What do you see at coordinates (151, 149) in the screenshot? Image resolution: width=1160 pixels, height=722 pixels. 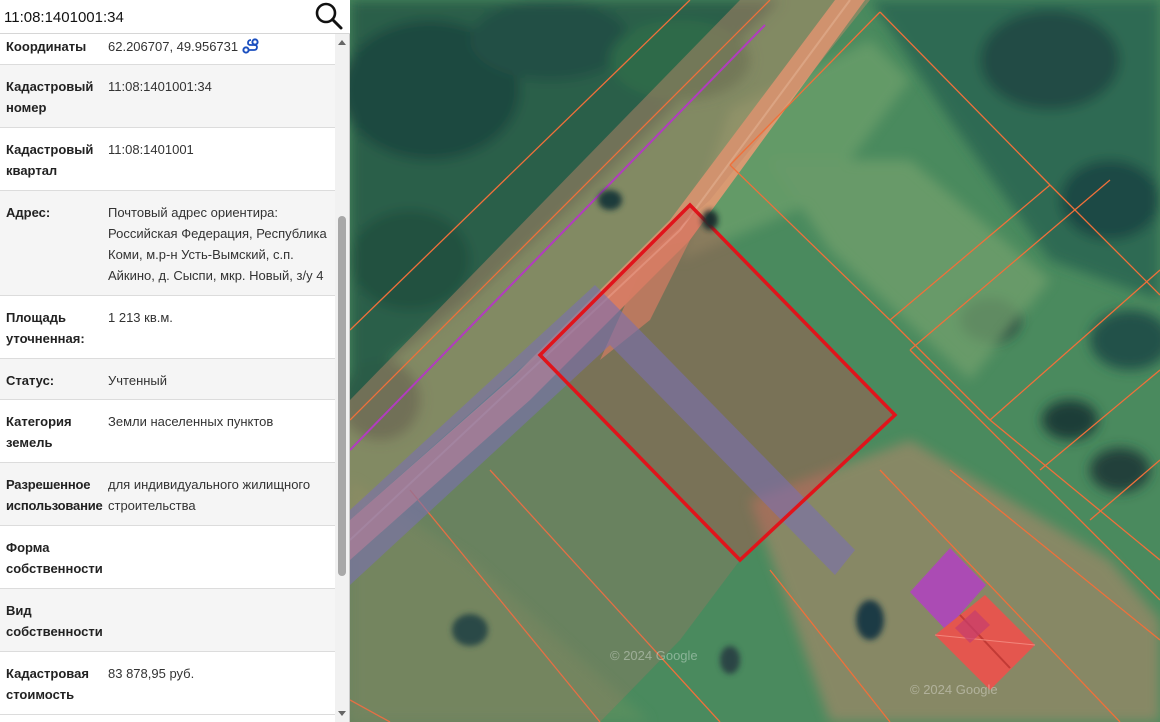 I see `info-value: 11:08:1401001` at bounding box center [151, 149].